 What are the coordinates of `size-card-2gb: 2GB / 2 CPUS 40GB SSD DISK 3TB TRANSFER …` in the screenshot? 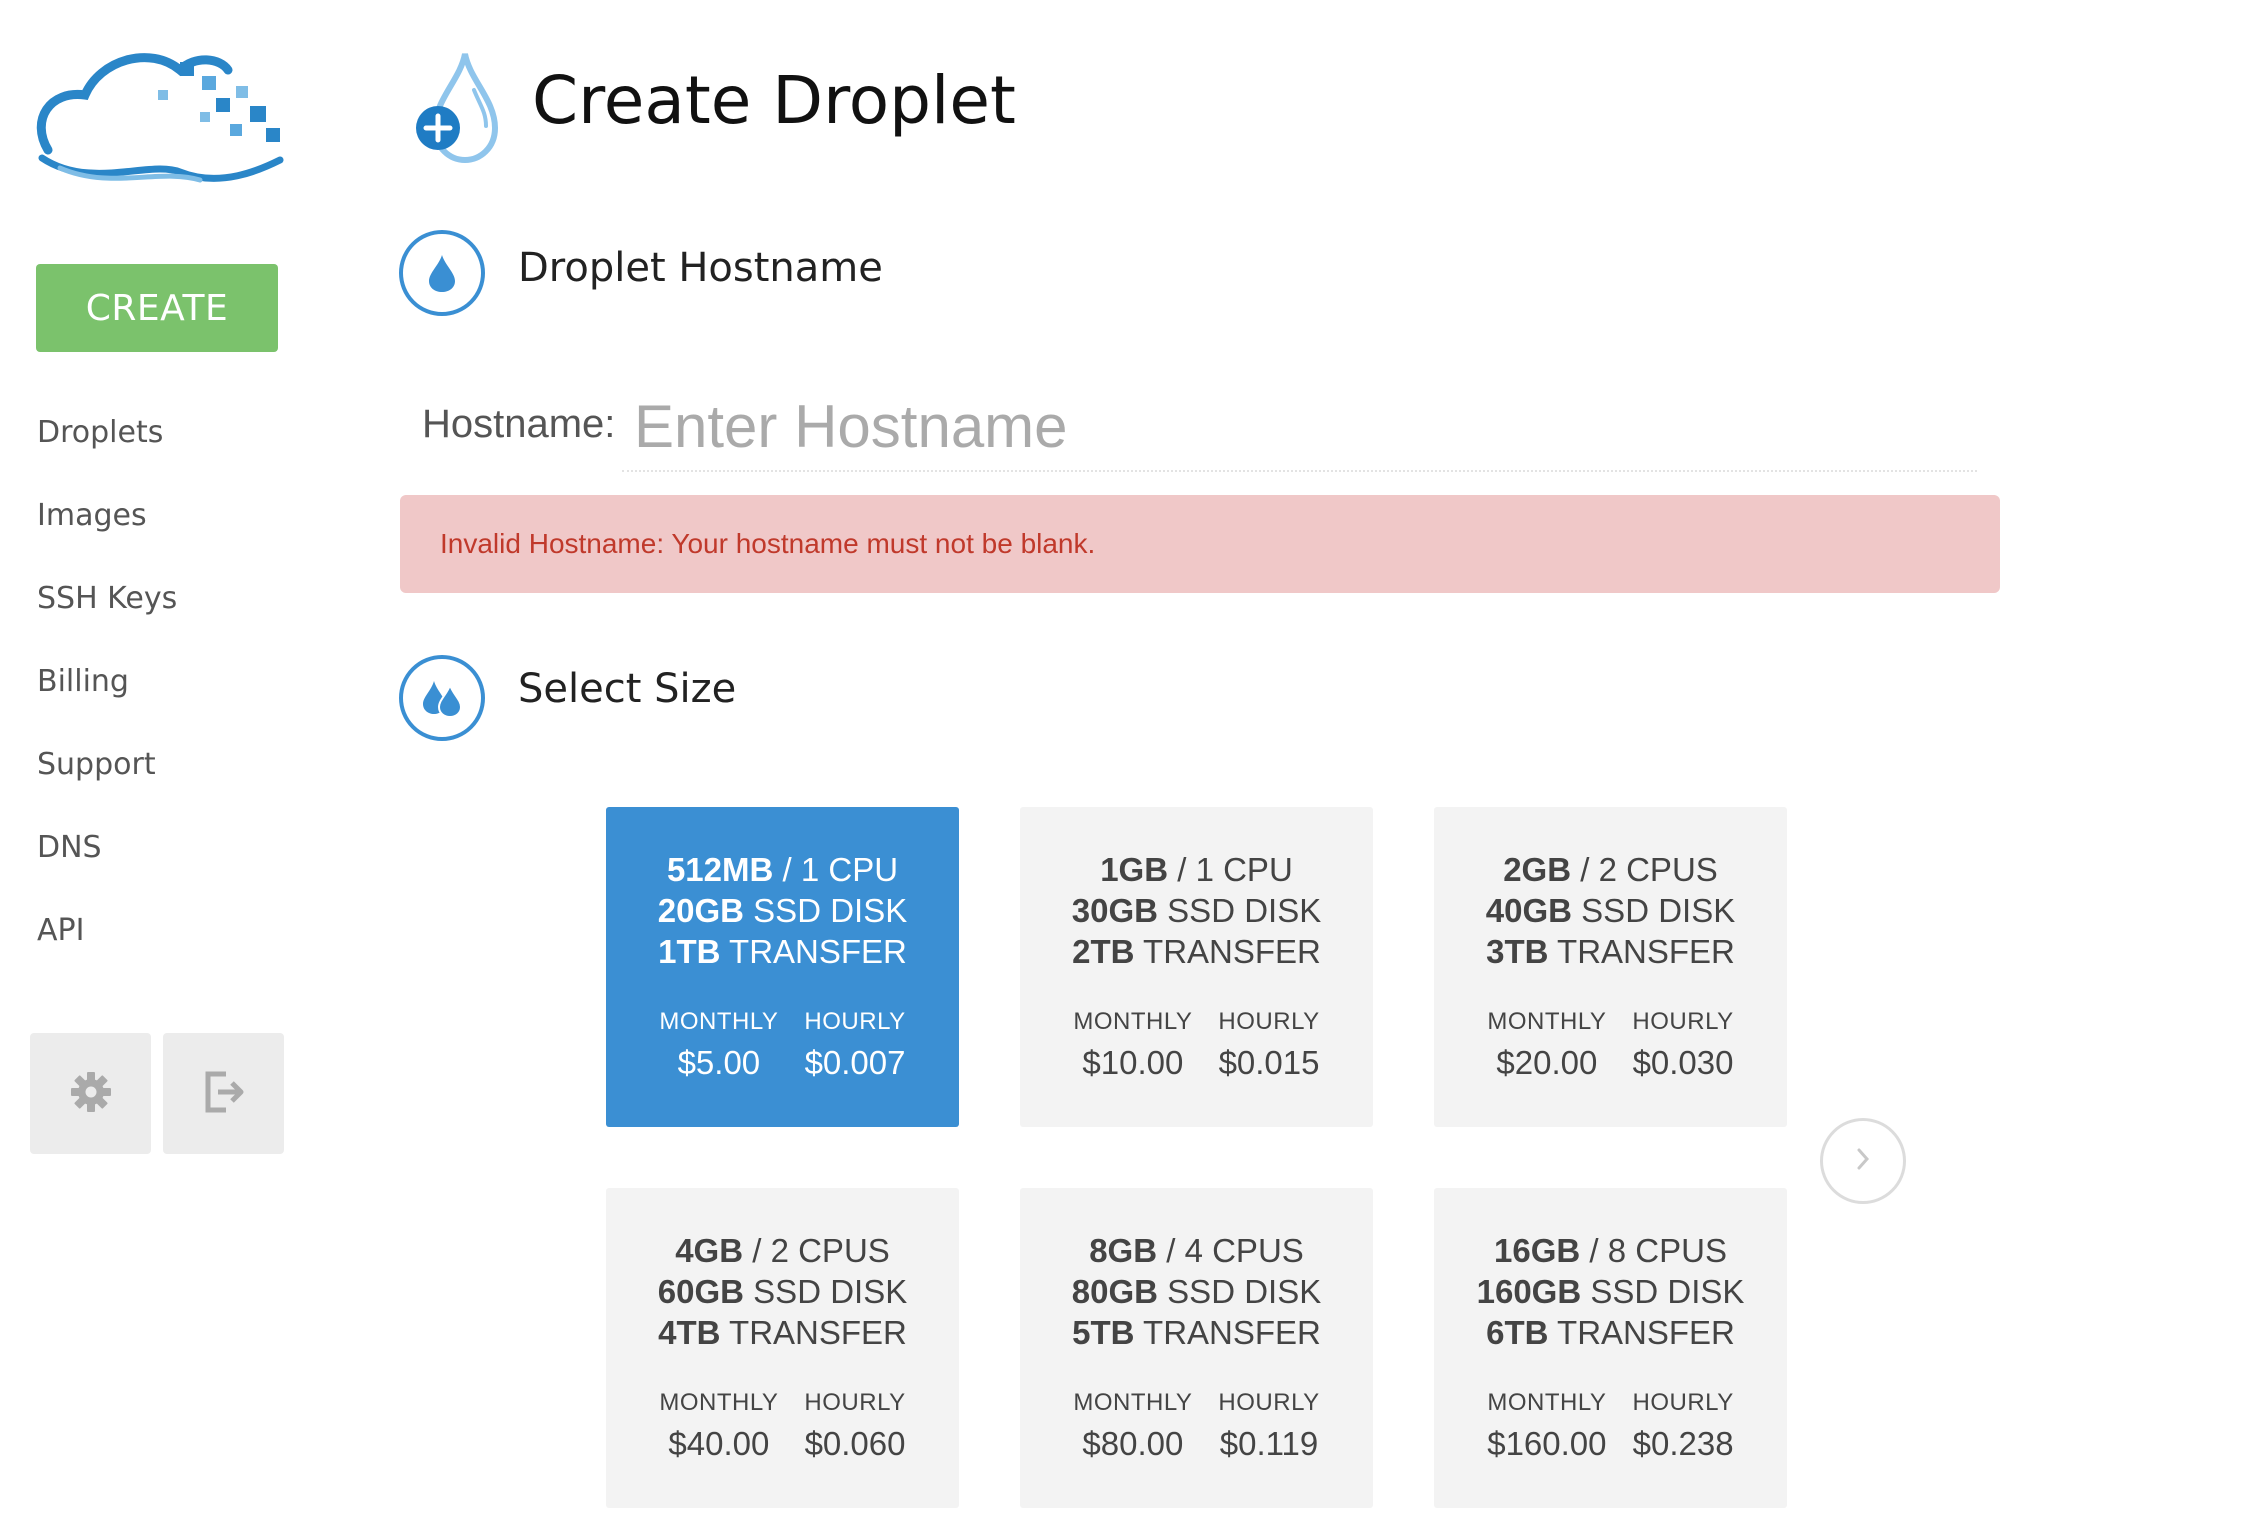 It's located at (1610, 967).